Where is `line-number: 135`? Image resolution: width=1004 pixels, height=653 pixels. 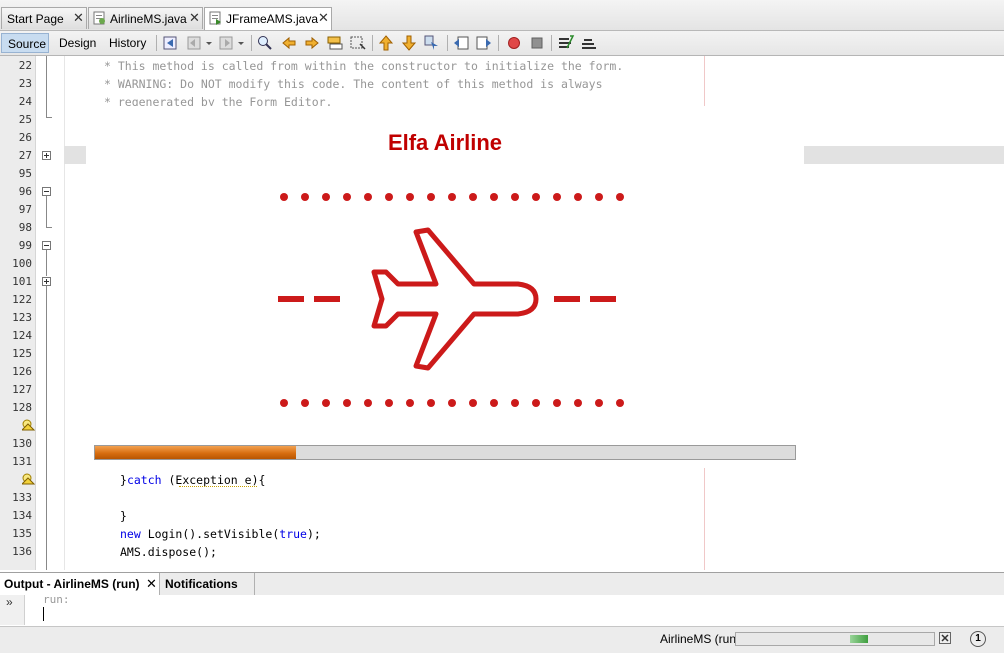
line-number: 135 is located at coordinates (22, 533).